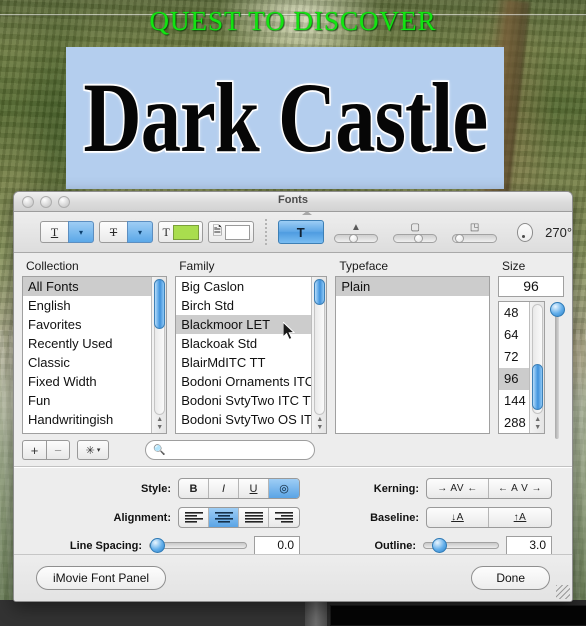  Describe the element at coordinates (160, 304) in the screenshot. I see `collection-scroll-thumb` at that location.